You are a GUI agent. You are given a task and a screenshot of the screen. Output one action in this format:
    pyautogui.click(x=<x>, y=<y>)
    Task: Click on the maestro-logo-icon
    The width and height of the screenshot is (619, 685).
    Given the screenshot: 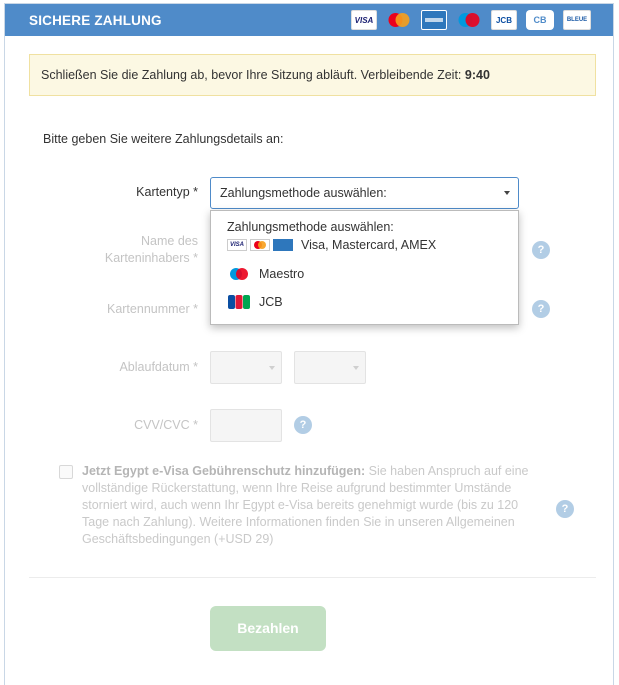 What is the action you would take?
    pyautogui.click(x=469, y=20)
    